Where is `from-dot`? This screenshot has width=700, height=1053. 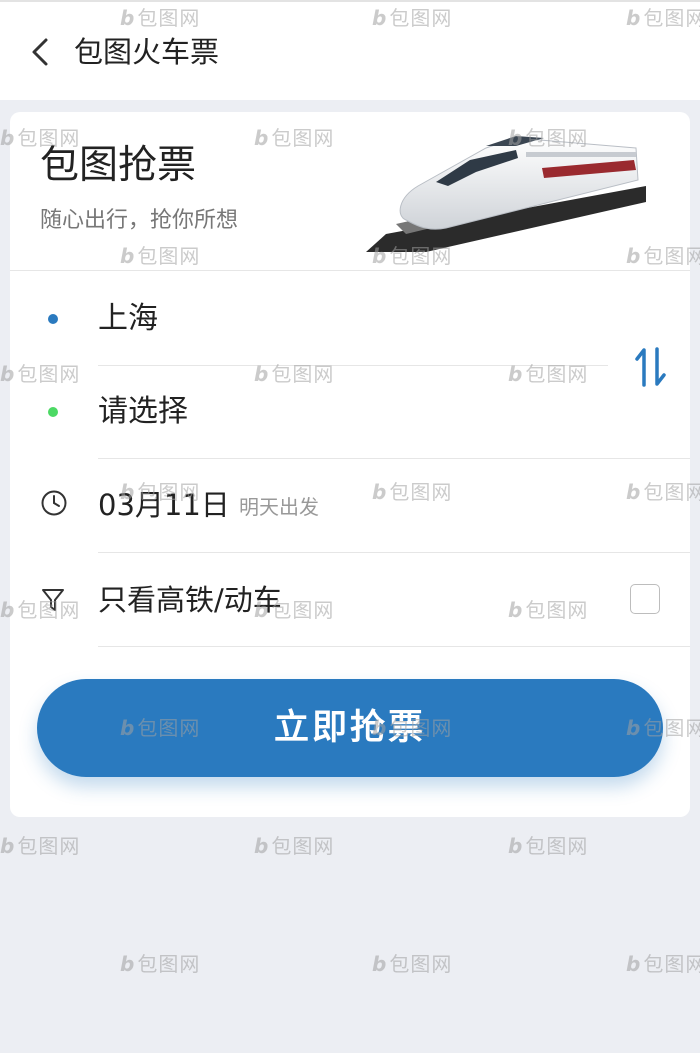 from-dot is located at coordinates (53, 319).